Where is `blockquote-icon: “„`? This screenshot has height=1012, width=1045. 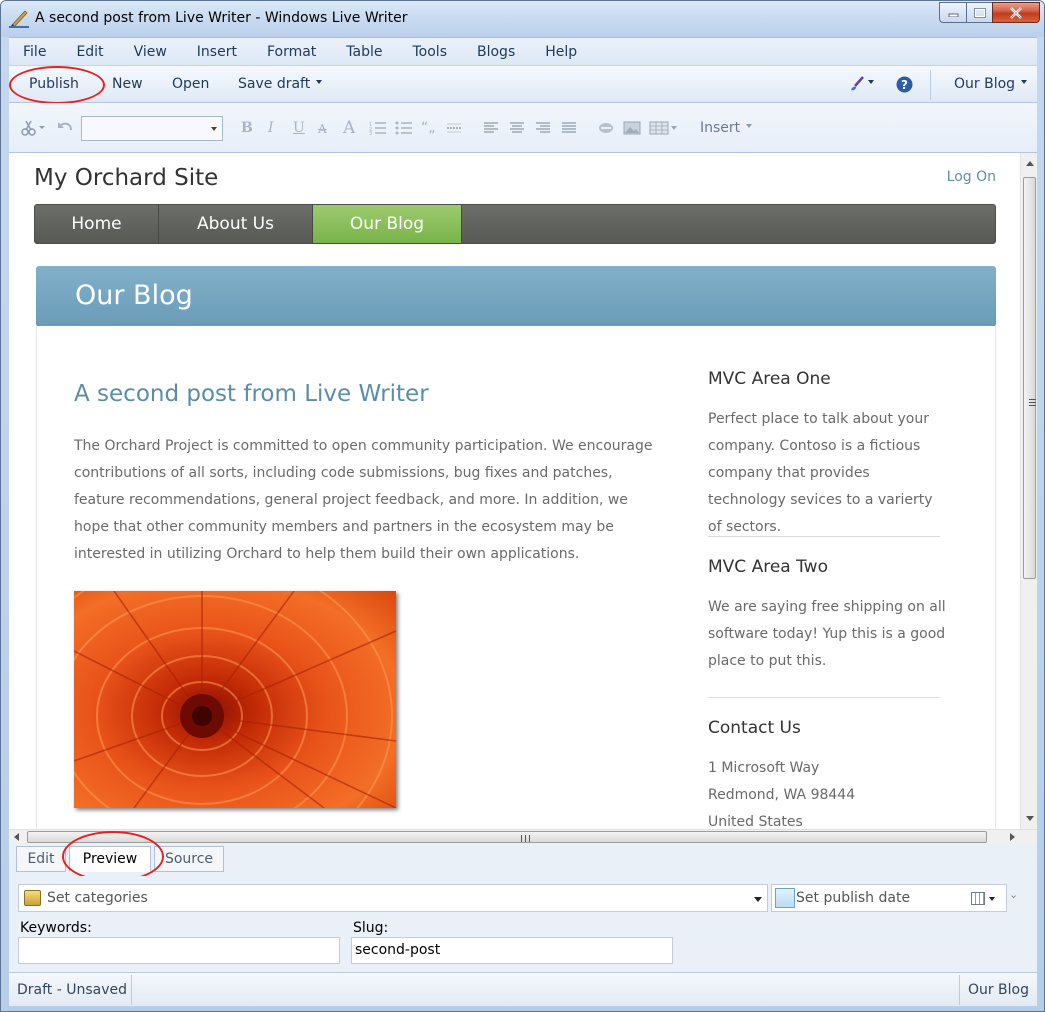
blockquote-icon: “„ is located at coordinates (428, 128).